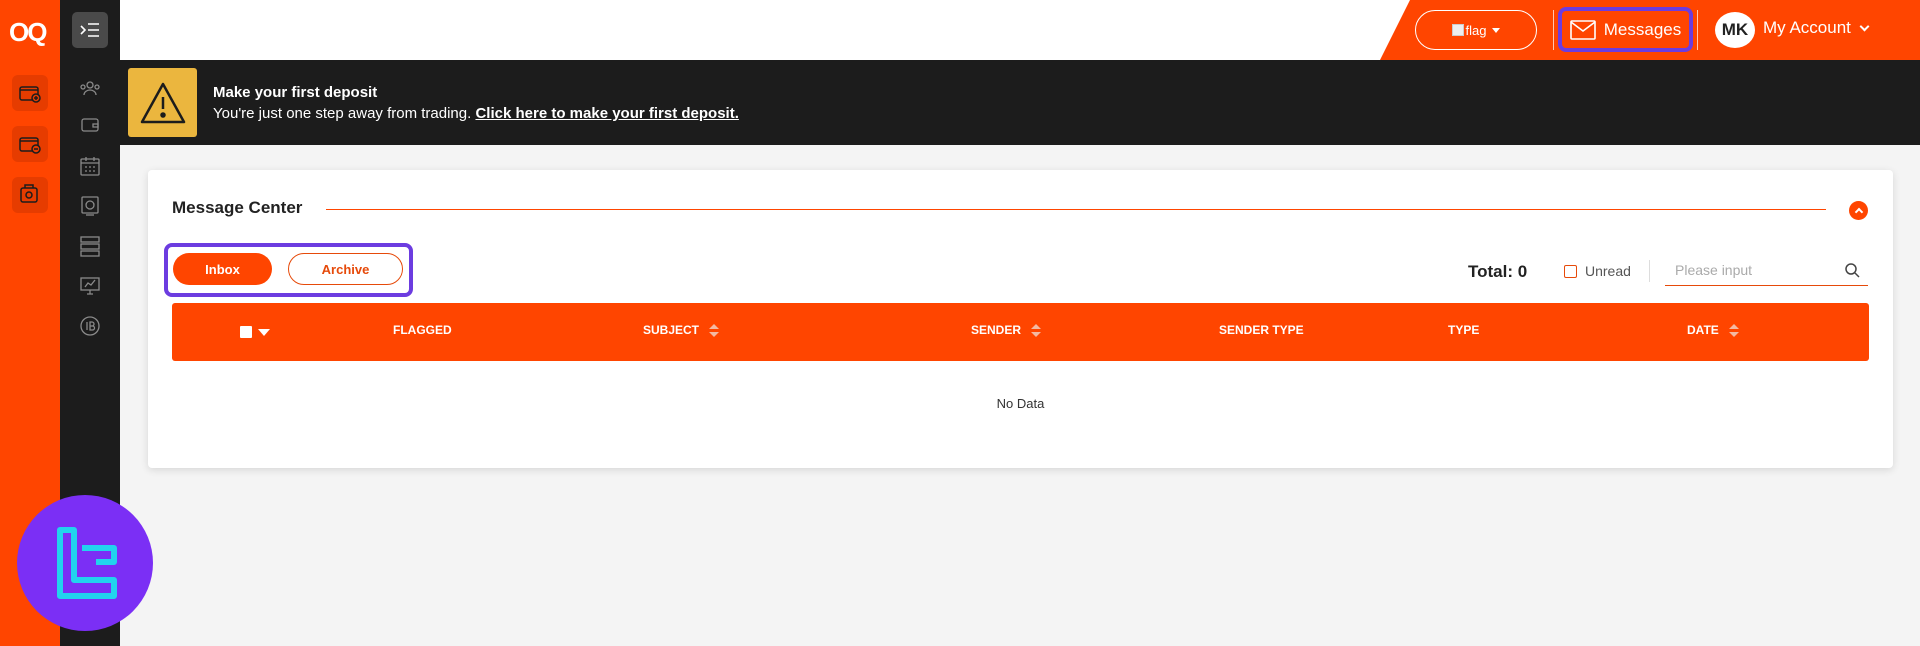 This screenshot has width=1920, height=646. Describe the element at coordinates (345, 269) in the screenshot. I see `tab-archive: Archive` at that location.